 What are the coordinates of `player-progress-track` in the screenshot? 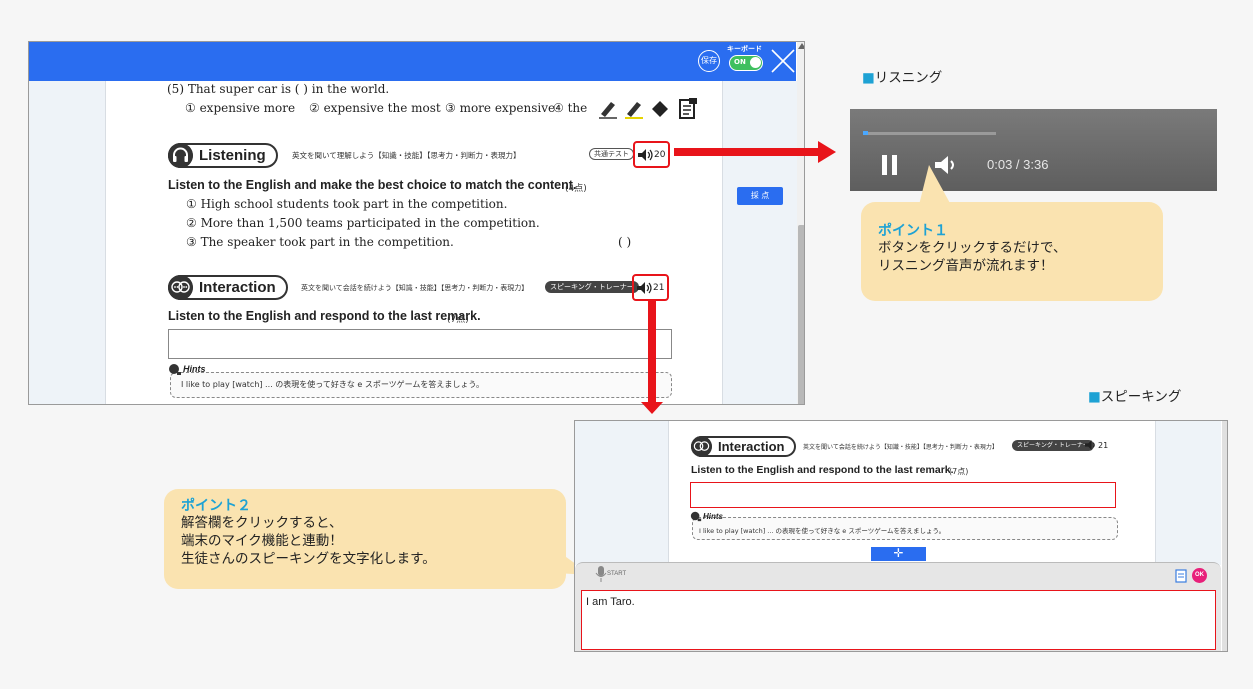 It's located at (1040, 133).